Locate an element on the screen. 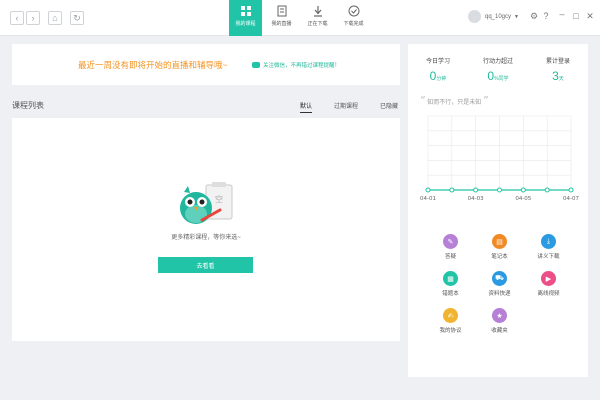 Image resolution: width=600 pixels, height=400 pixels. chevron-down-icon: ▼ is located at coordinates (516, 16).